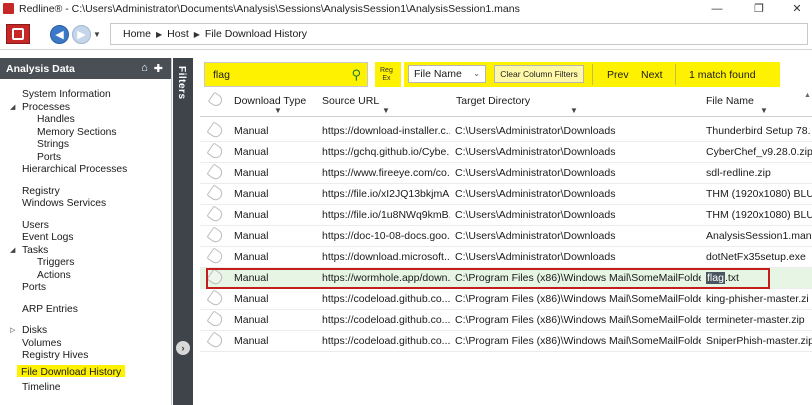  What do you see at coordinates (717, 8) in the screenshot?
I see `minimize-button: —` at bounding box center [717, 8].